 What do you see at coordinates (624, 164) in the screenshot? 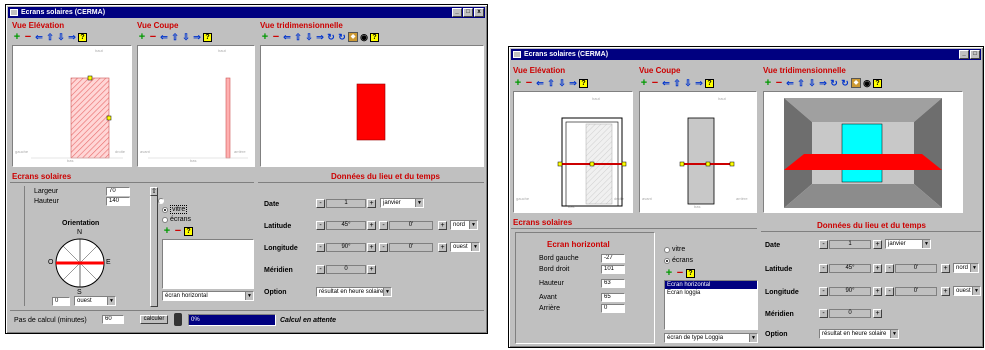
I see `handle-right` at bounding box center [624, 164].